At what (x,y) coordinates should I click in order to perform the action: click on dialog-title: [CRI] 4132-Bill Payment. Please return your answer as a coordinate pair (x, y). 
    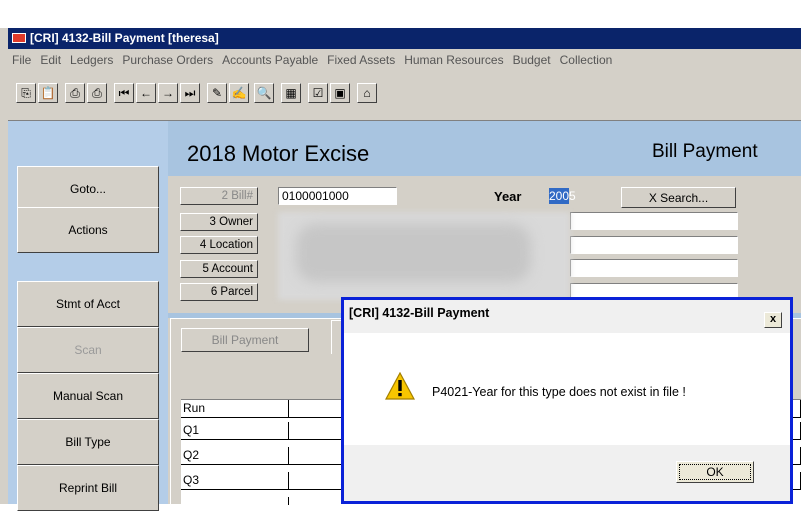
    Looking at the image, I should click on (419, 313).